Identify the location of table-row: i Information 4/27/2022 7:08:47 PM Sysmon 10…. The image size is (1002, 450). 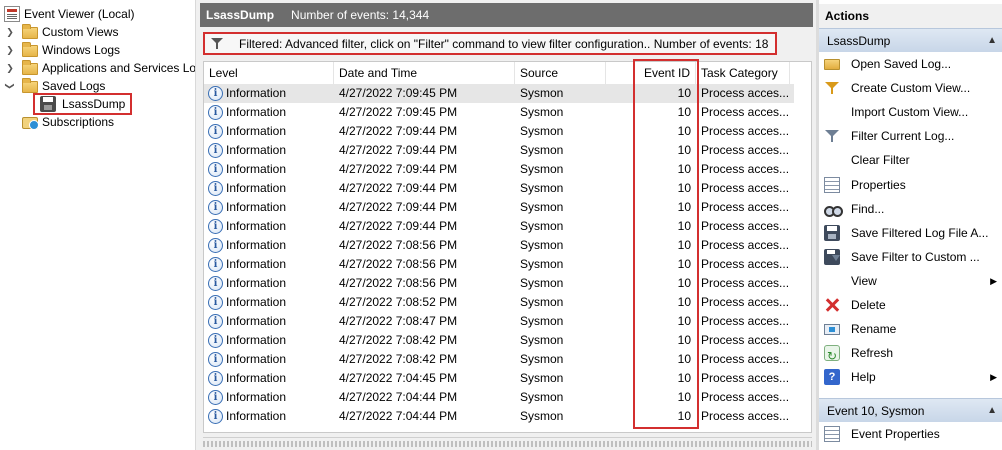
(499, 321).